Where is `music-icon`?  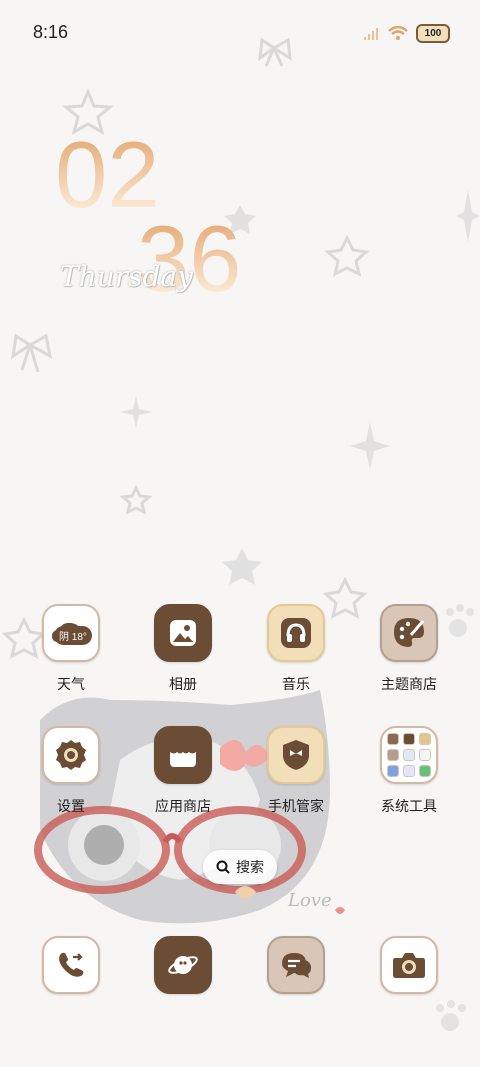
music-icon is located at coordinates (296, 633).